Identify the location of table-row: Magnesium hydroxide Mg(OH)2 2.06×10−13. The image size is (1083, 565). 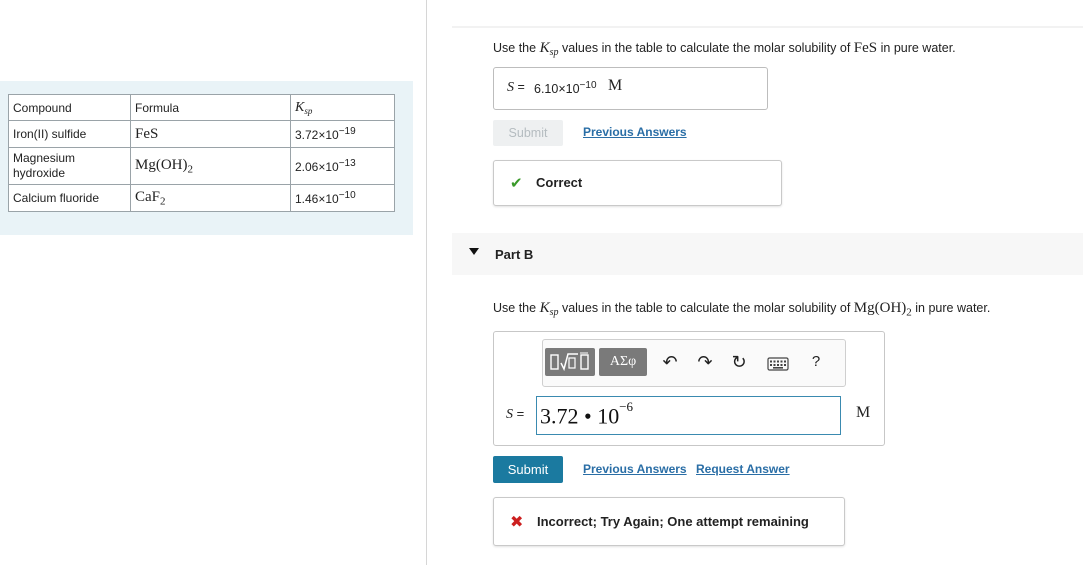
(201, 166).